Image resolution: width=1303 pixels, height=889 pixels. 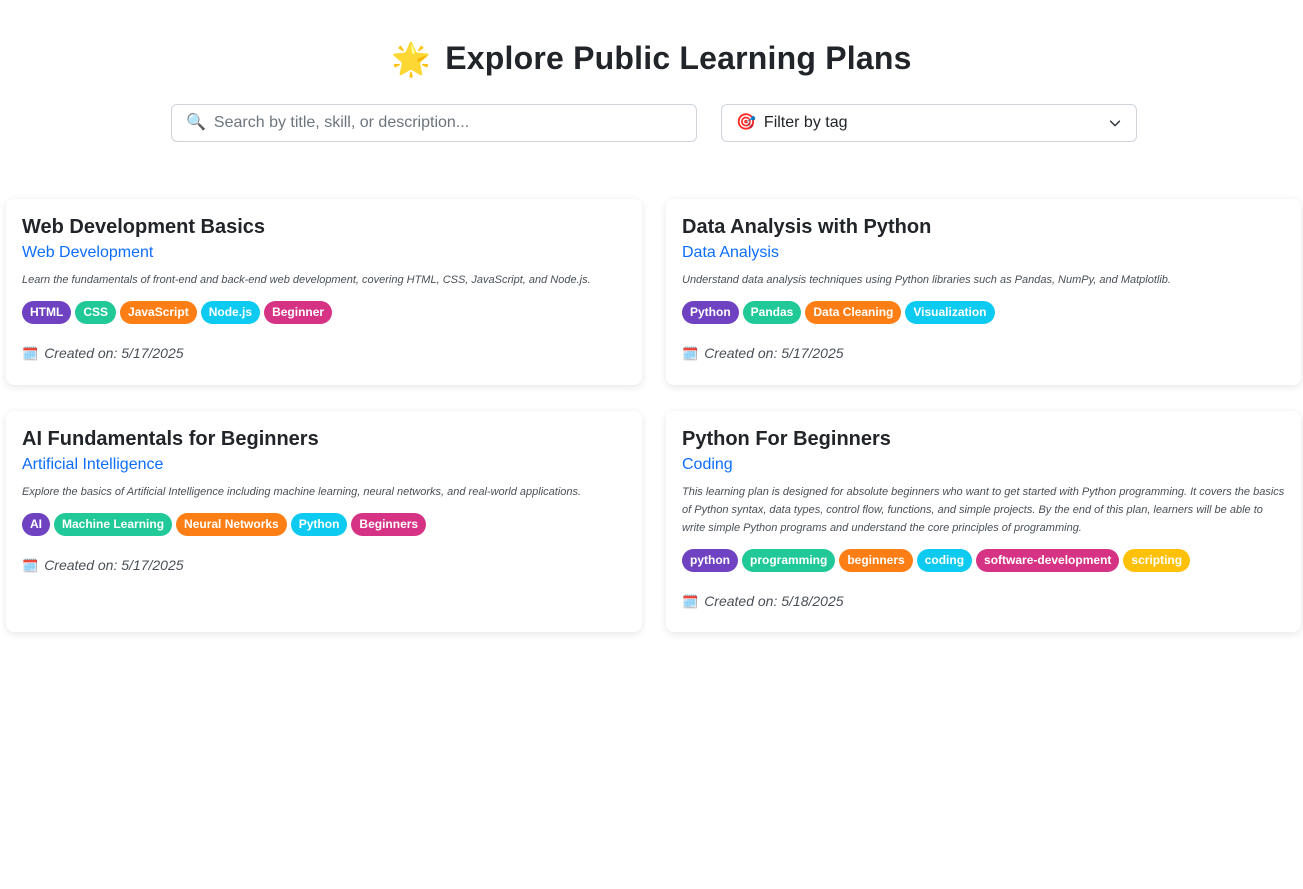 What do you see at coordinates (88, 252) in the screenshot?
I see `plan-category: Web Development` at bounding box center [88, 252].